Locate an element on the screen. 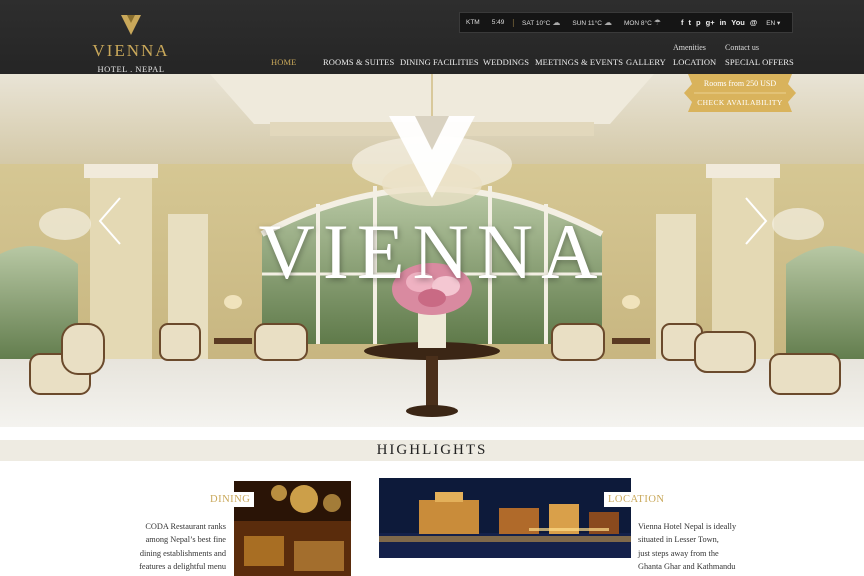 This screenshot has width=864, height=576. logo: VIENNA HOTEL . NEPAL is located at coordinates (131, 44).